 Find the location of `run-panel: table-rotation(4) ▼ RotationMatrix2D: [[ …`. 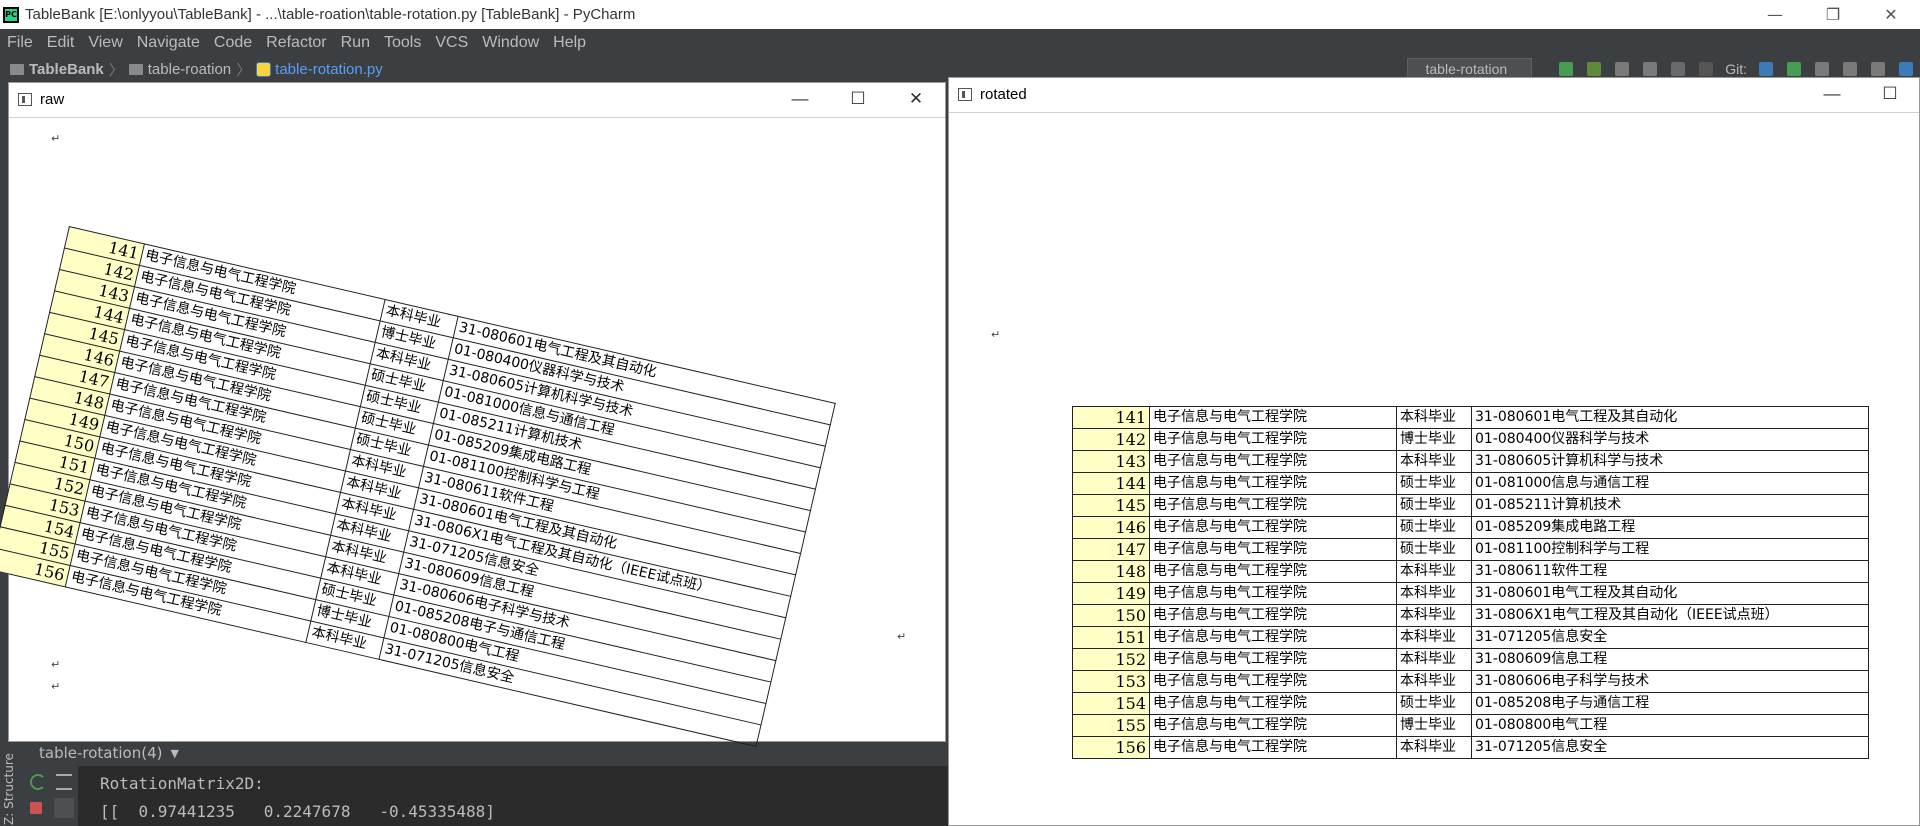

run-panel: table-rotation(4) ▼ RotationMatrix2D: [[ … is located at coordinates (486, 783).